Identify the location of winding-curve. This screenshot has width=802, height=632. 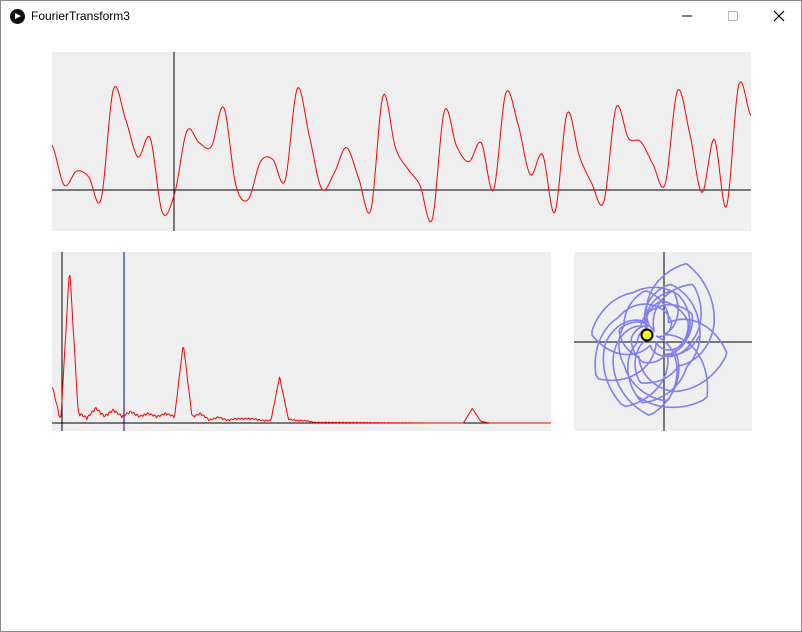
(659, 339).